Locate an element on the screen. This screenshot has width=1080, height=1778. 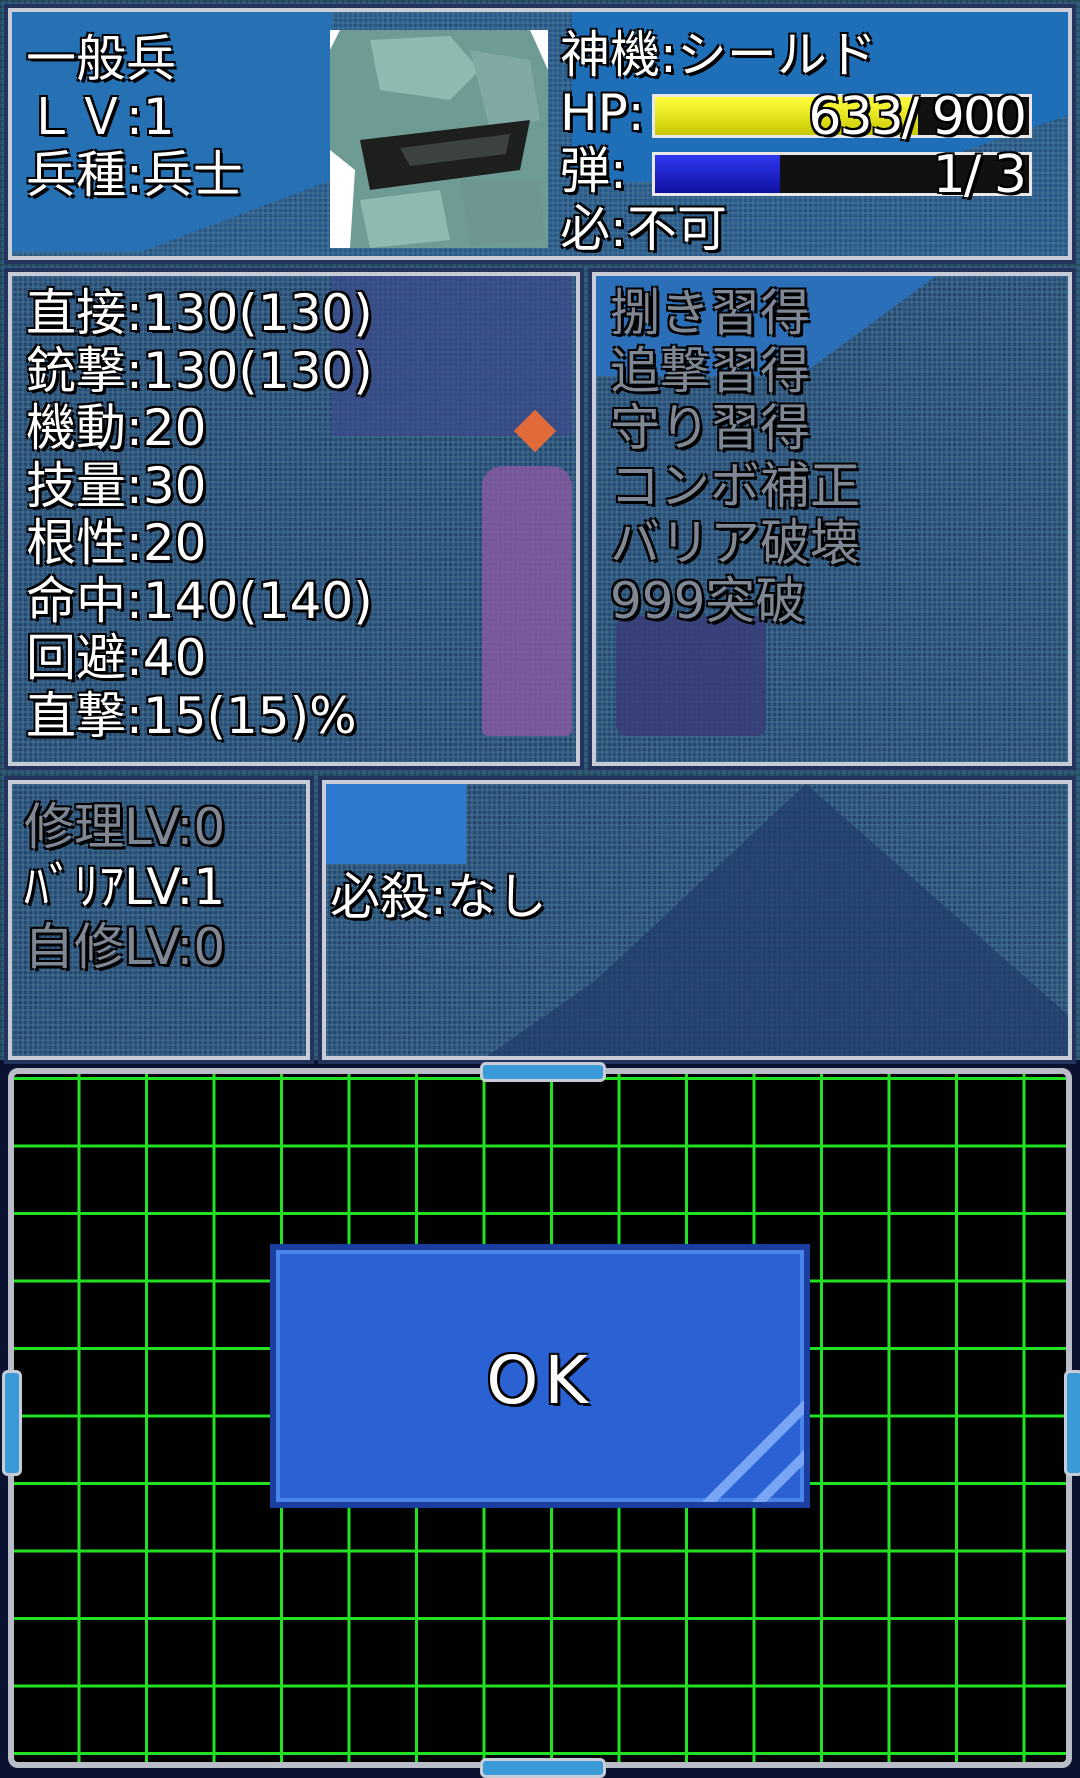
ammo-value: 1/ 3 is located at coordinates (979, 175).